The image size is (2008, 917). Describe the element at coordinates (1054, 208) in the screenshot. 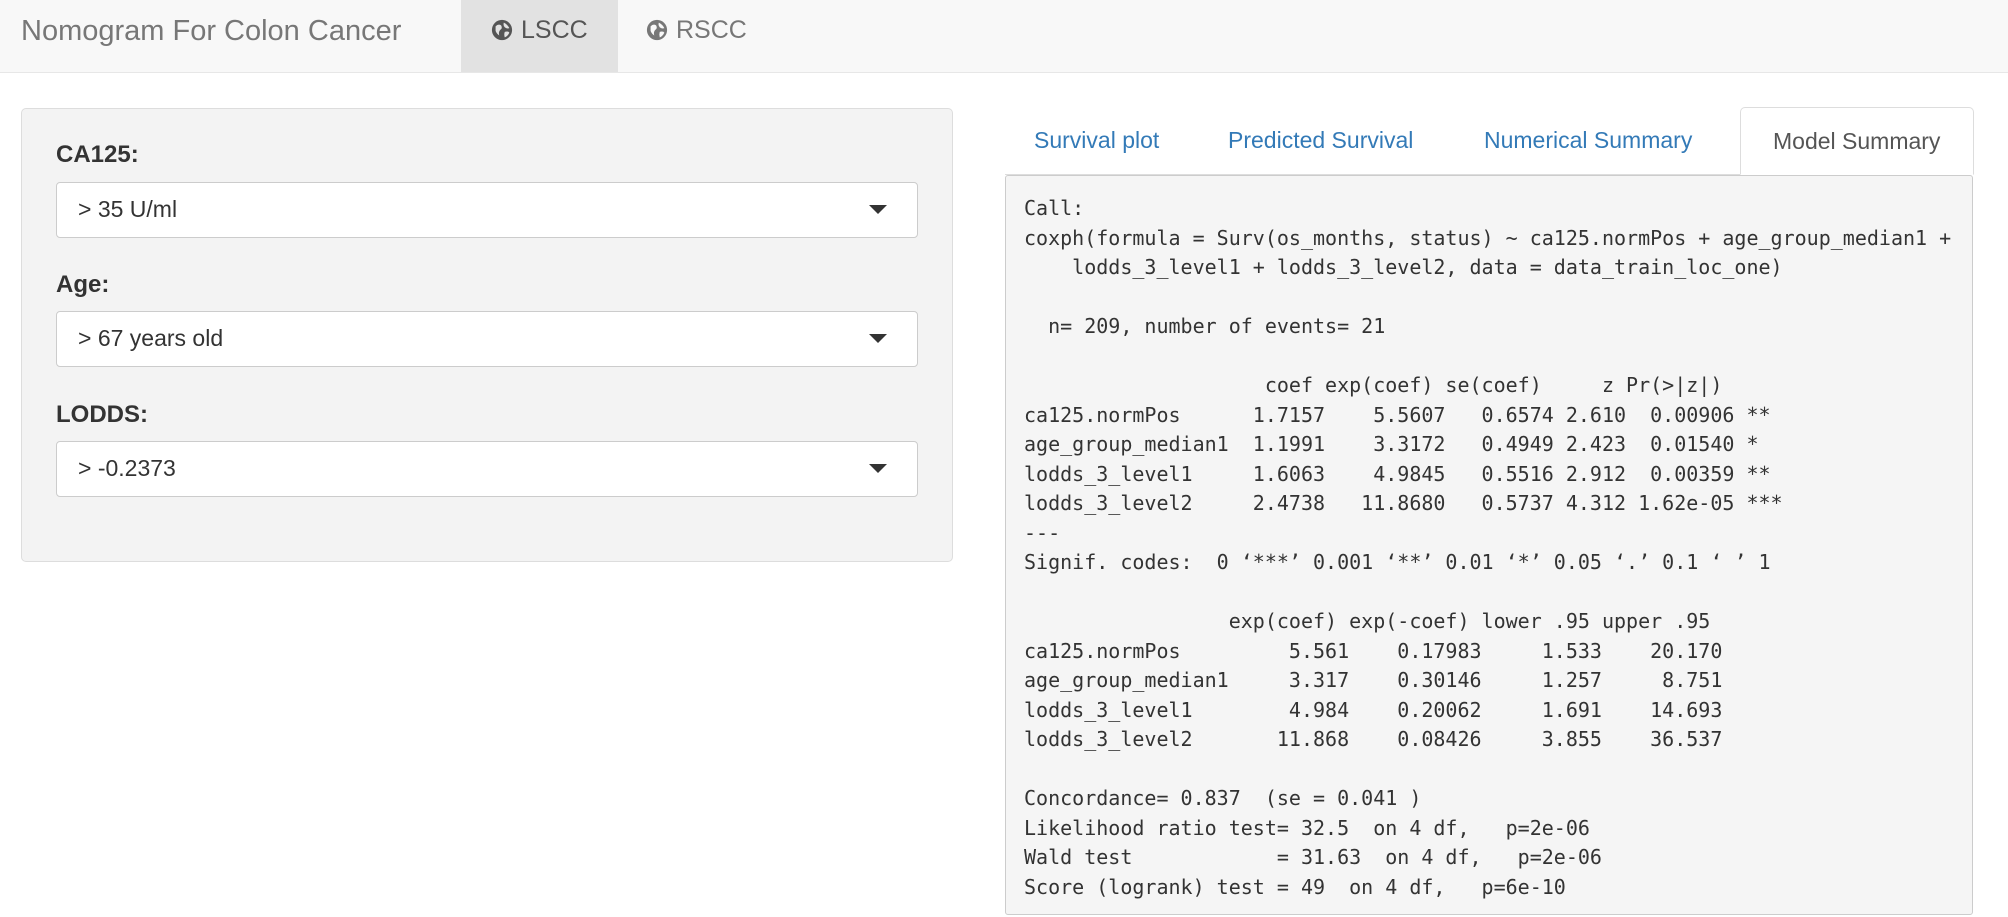

I see `output-line: Call:` at that location.